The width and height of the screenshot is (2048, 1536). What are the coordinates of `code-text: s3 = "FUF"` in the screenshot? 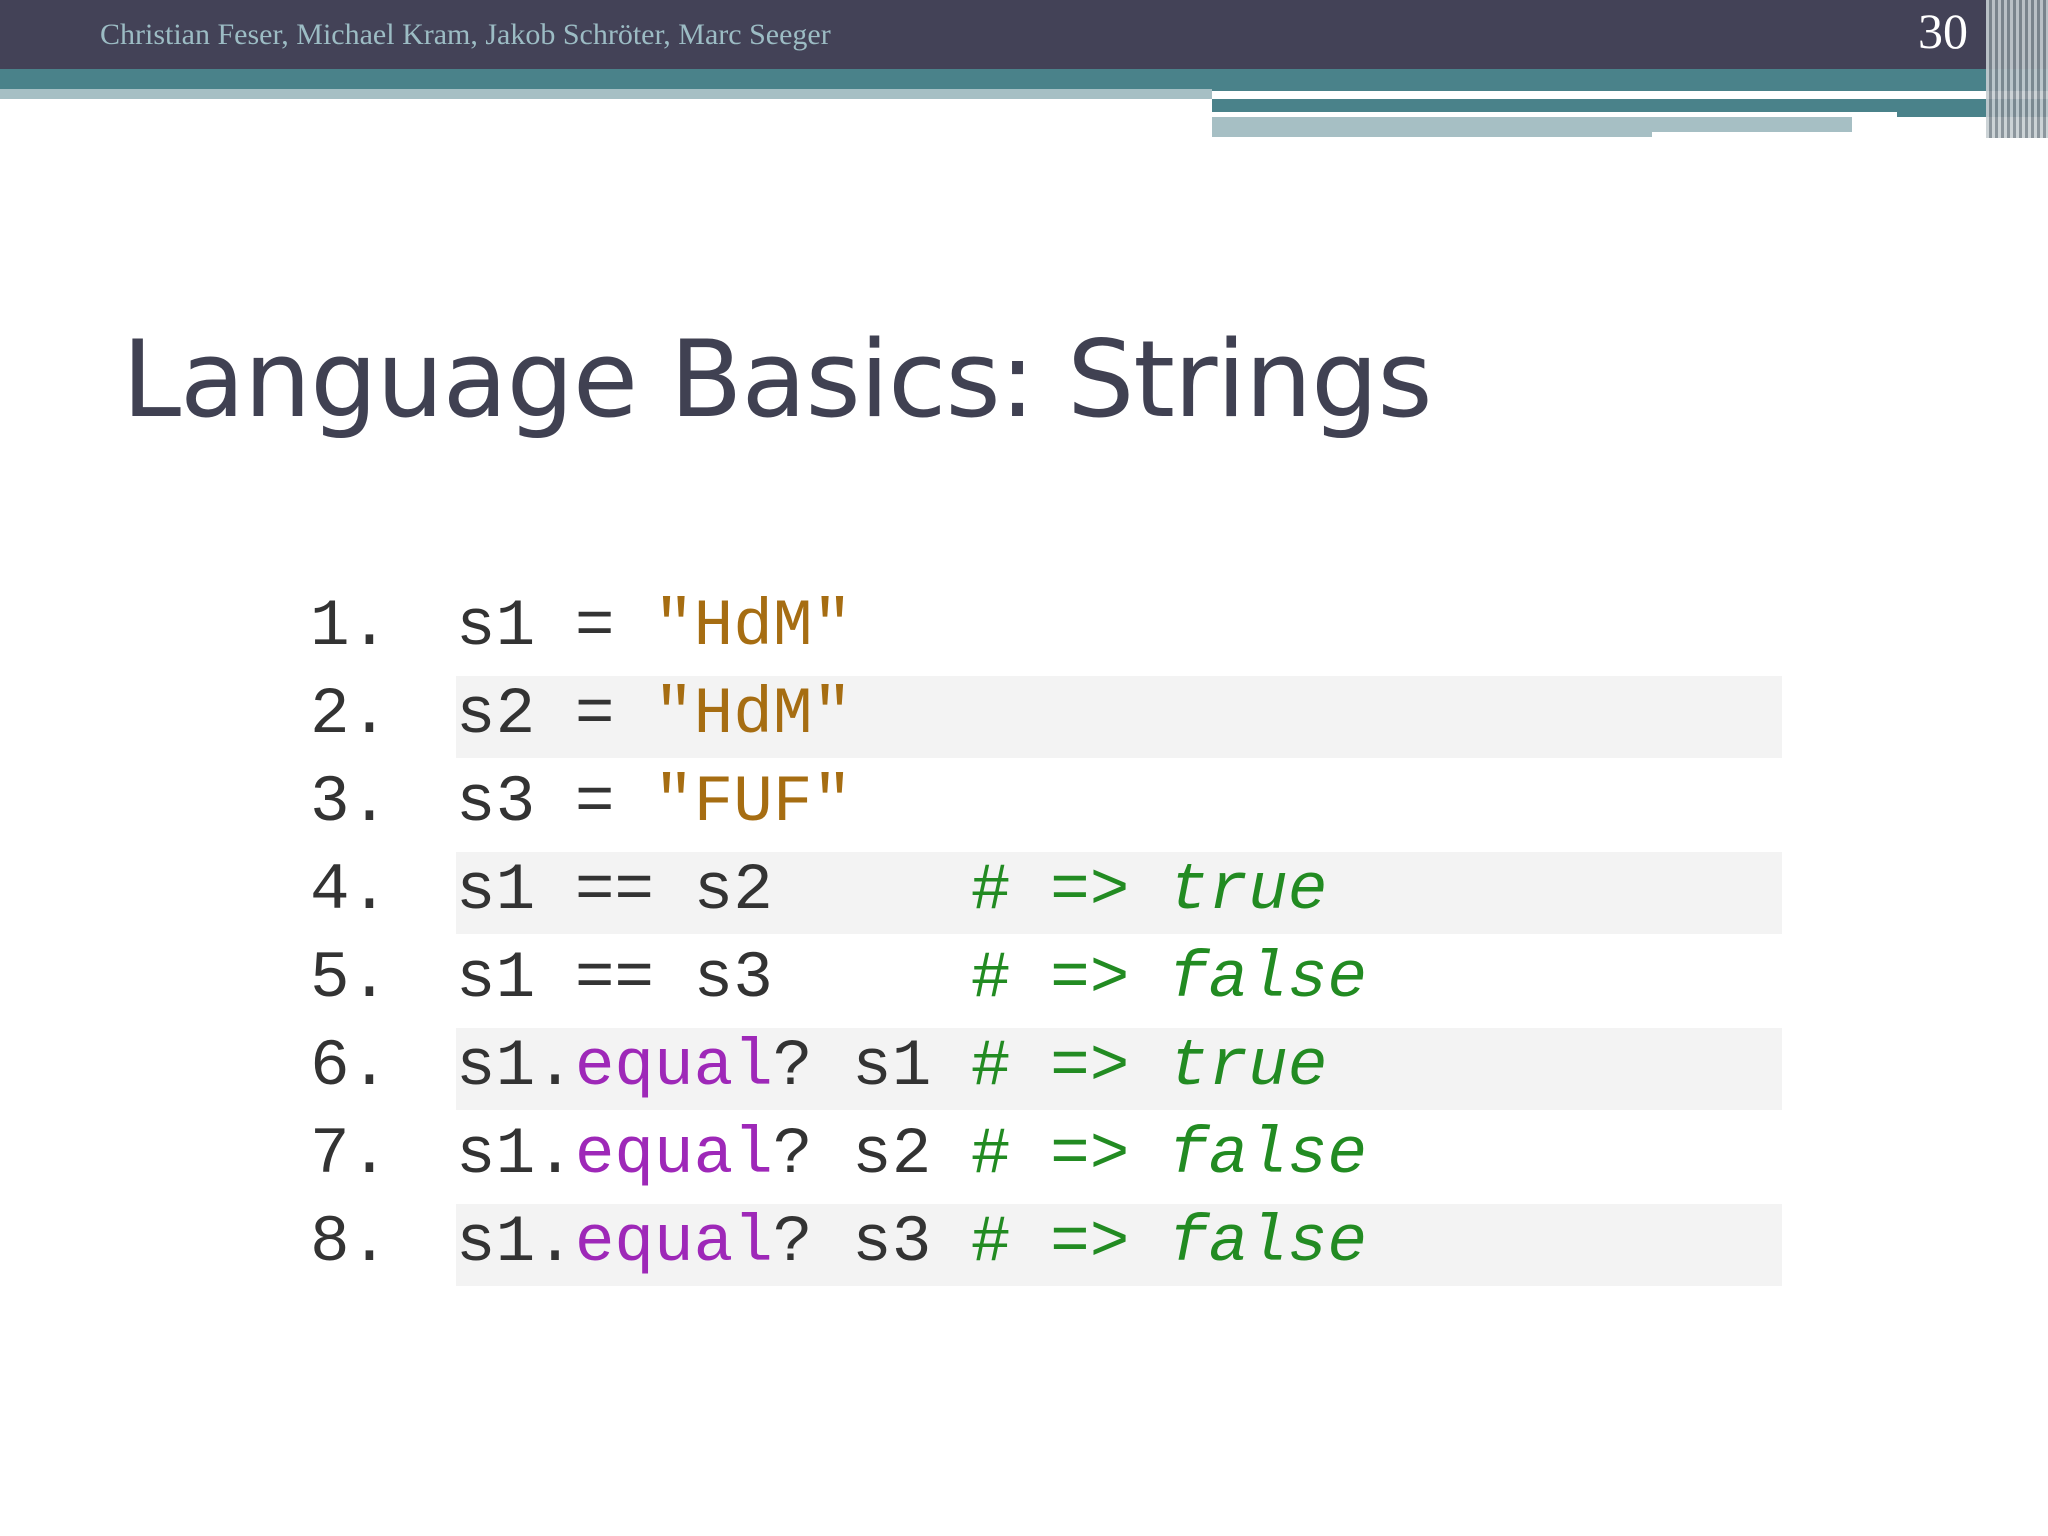 It's located at (654, 802).